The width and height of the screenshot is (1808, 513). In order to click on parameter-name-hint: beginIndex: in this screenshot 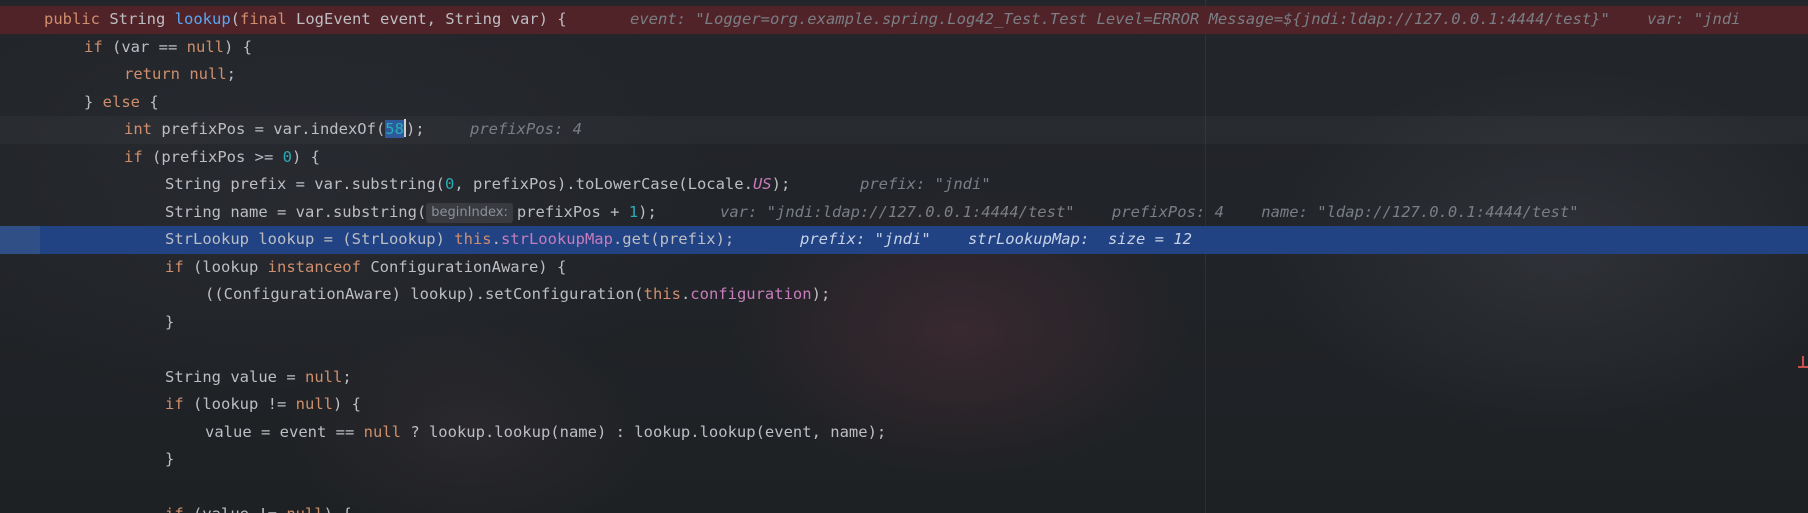, I will do `click(469, 212)`.